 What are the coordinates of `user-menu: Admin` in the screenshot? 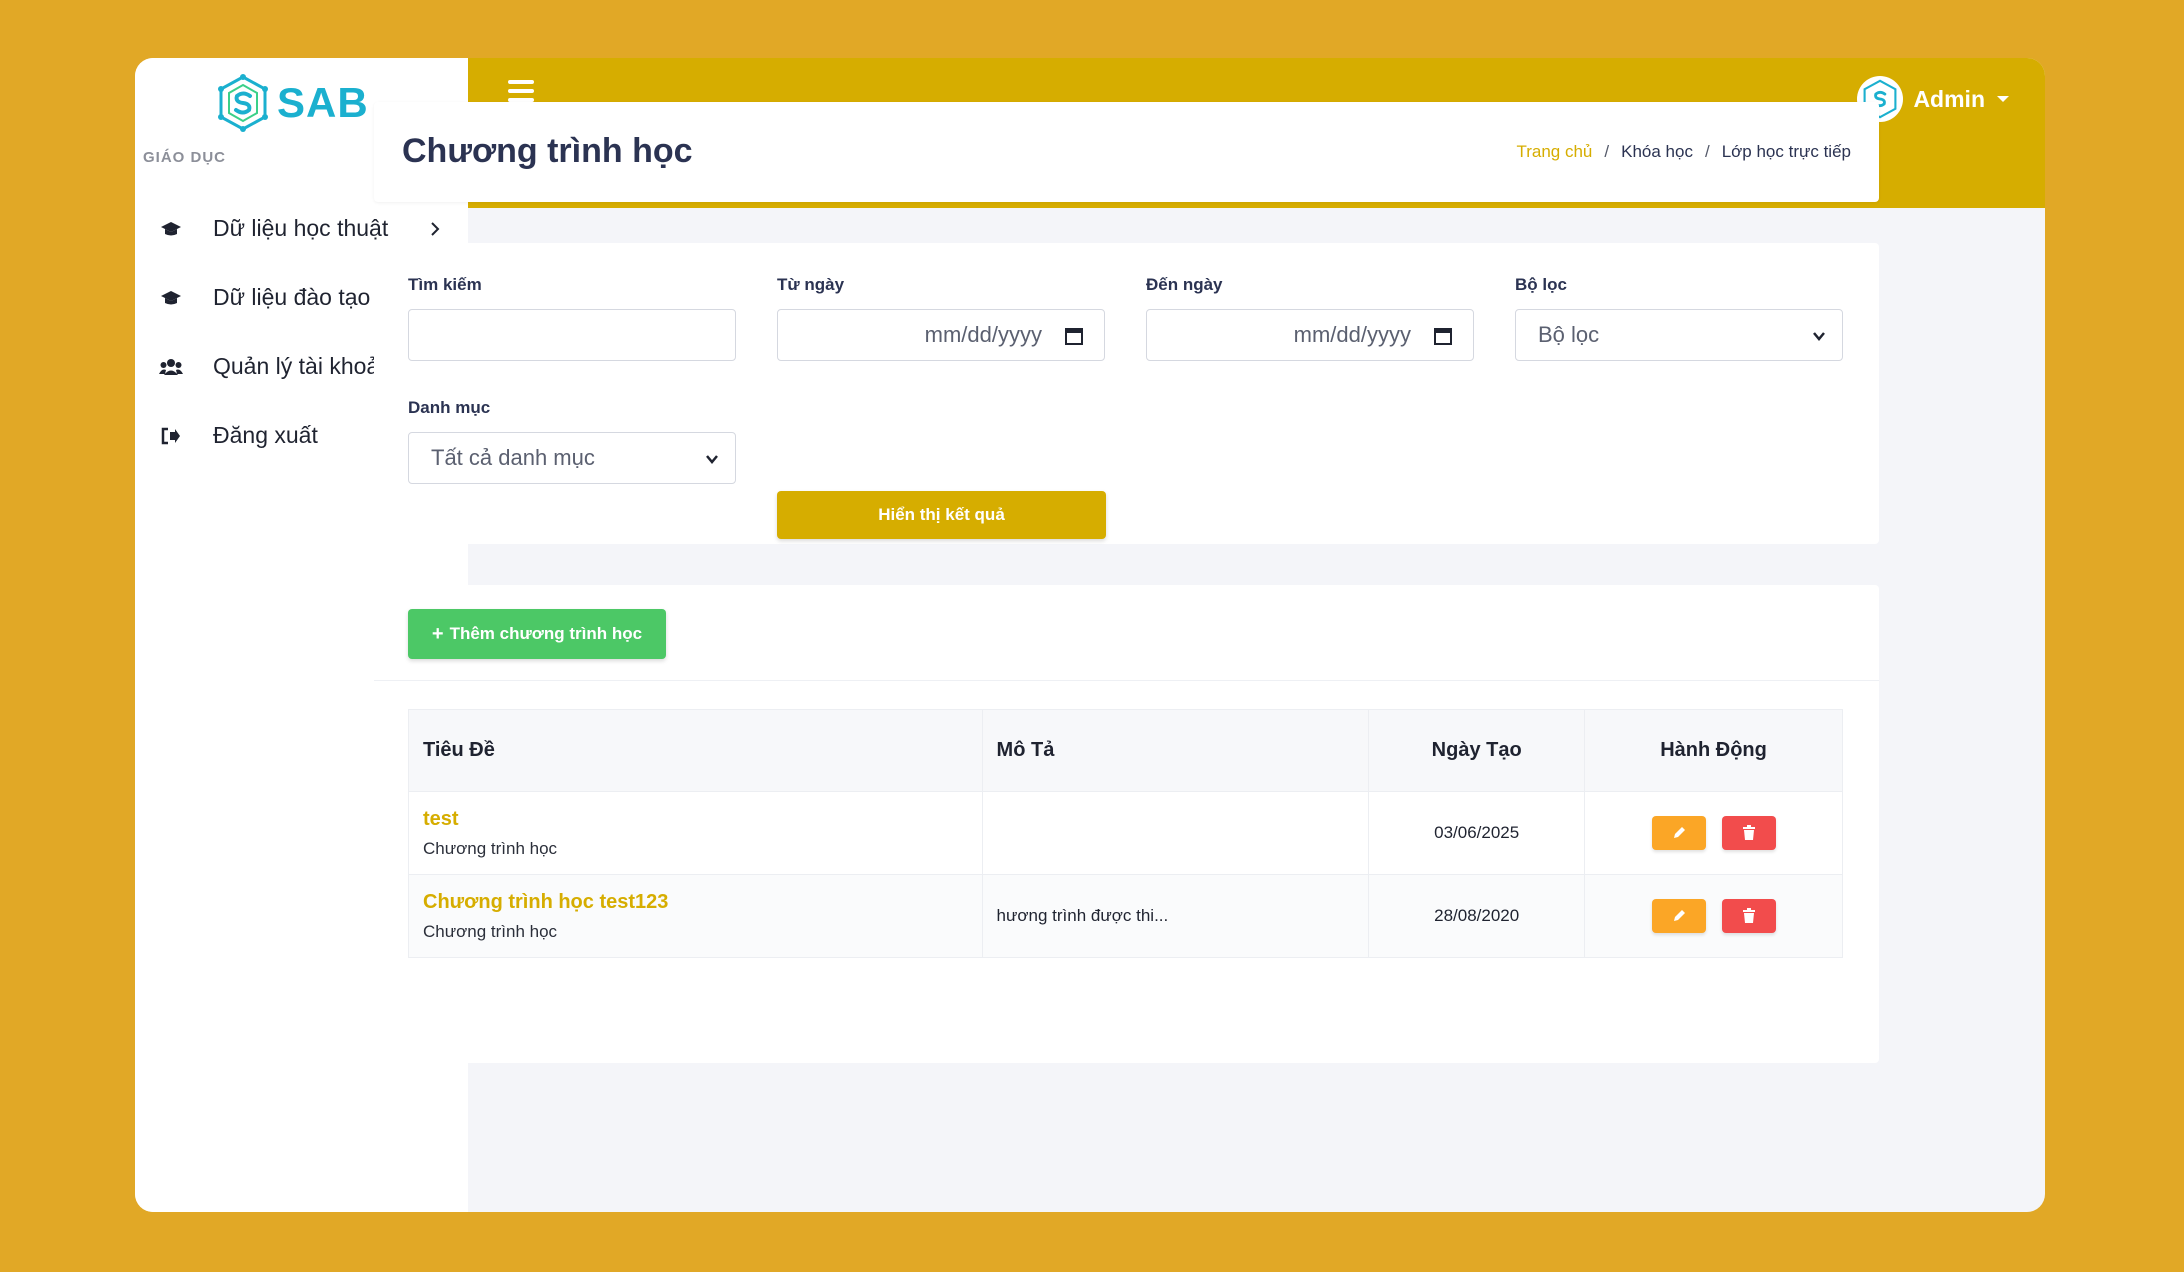 It's located at (1933, 99).